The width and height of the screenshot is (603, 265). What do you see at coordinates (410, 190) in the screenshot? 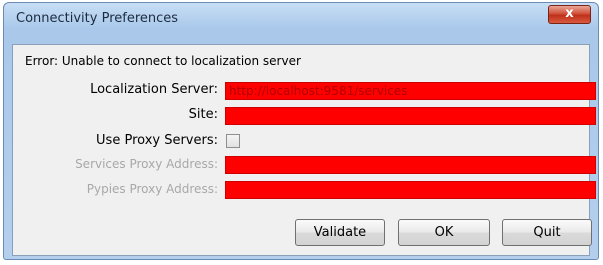
I see `pypies-proxy-input` at bounding box center [410, 190].